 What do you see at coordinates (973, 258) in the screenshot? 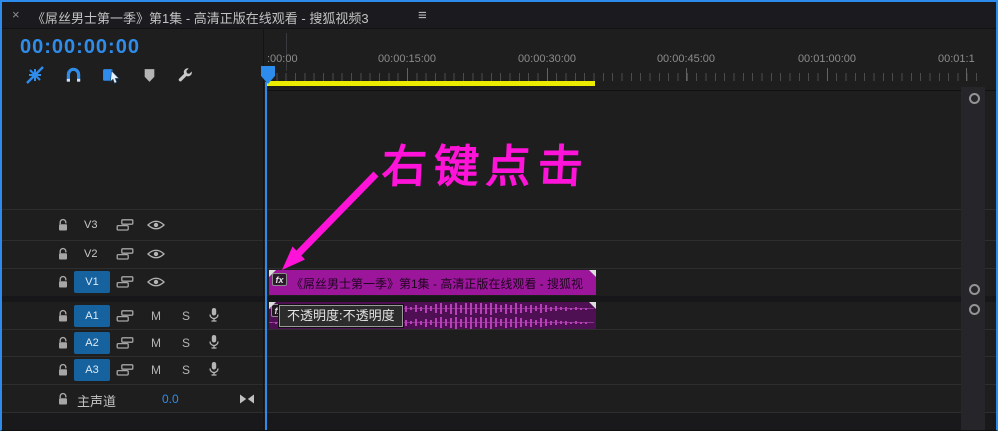
I see `scrollbar-track` at bounding box center [973, 258].